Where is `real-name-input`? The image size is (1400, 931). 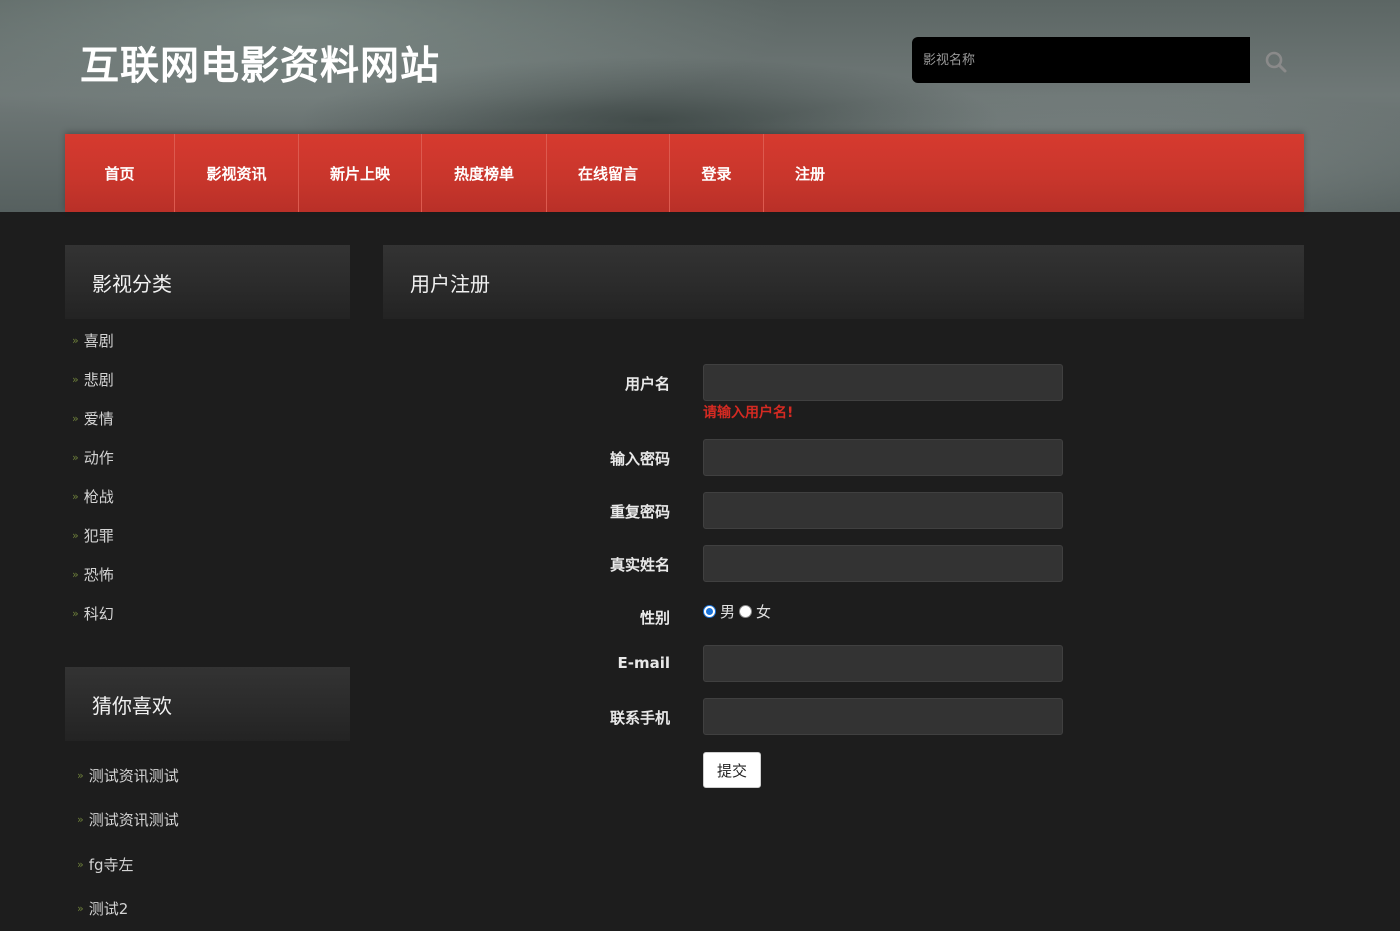 real-name-input is located at coordinates (883, 563).